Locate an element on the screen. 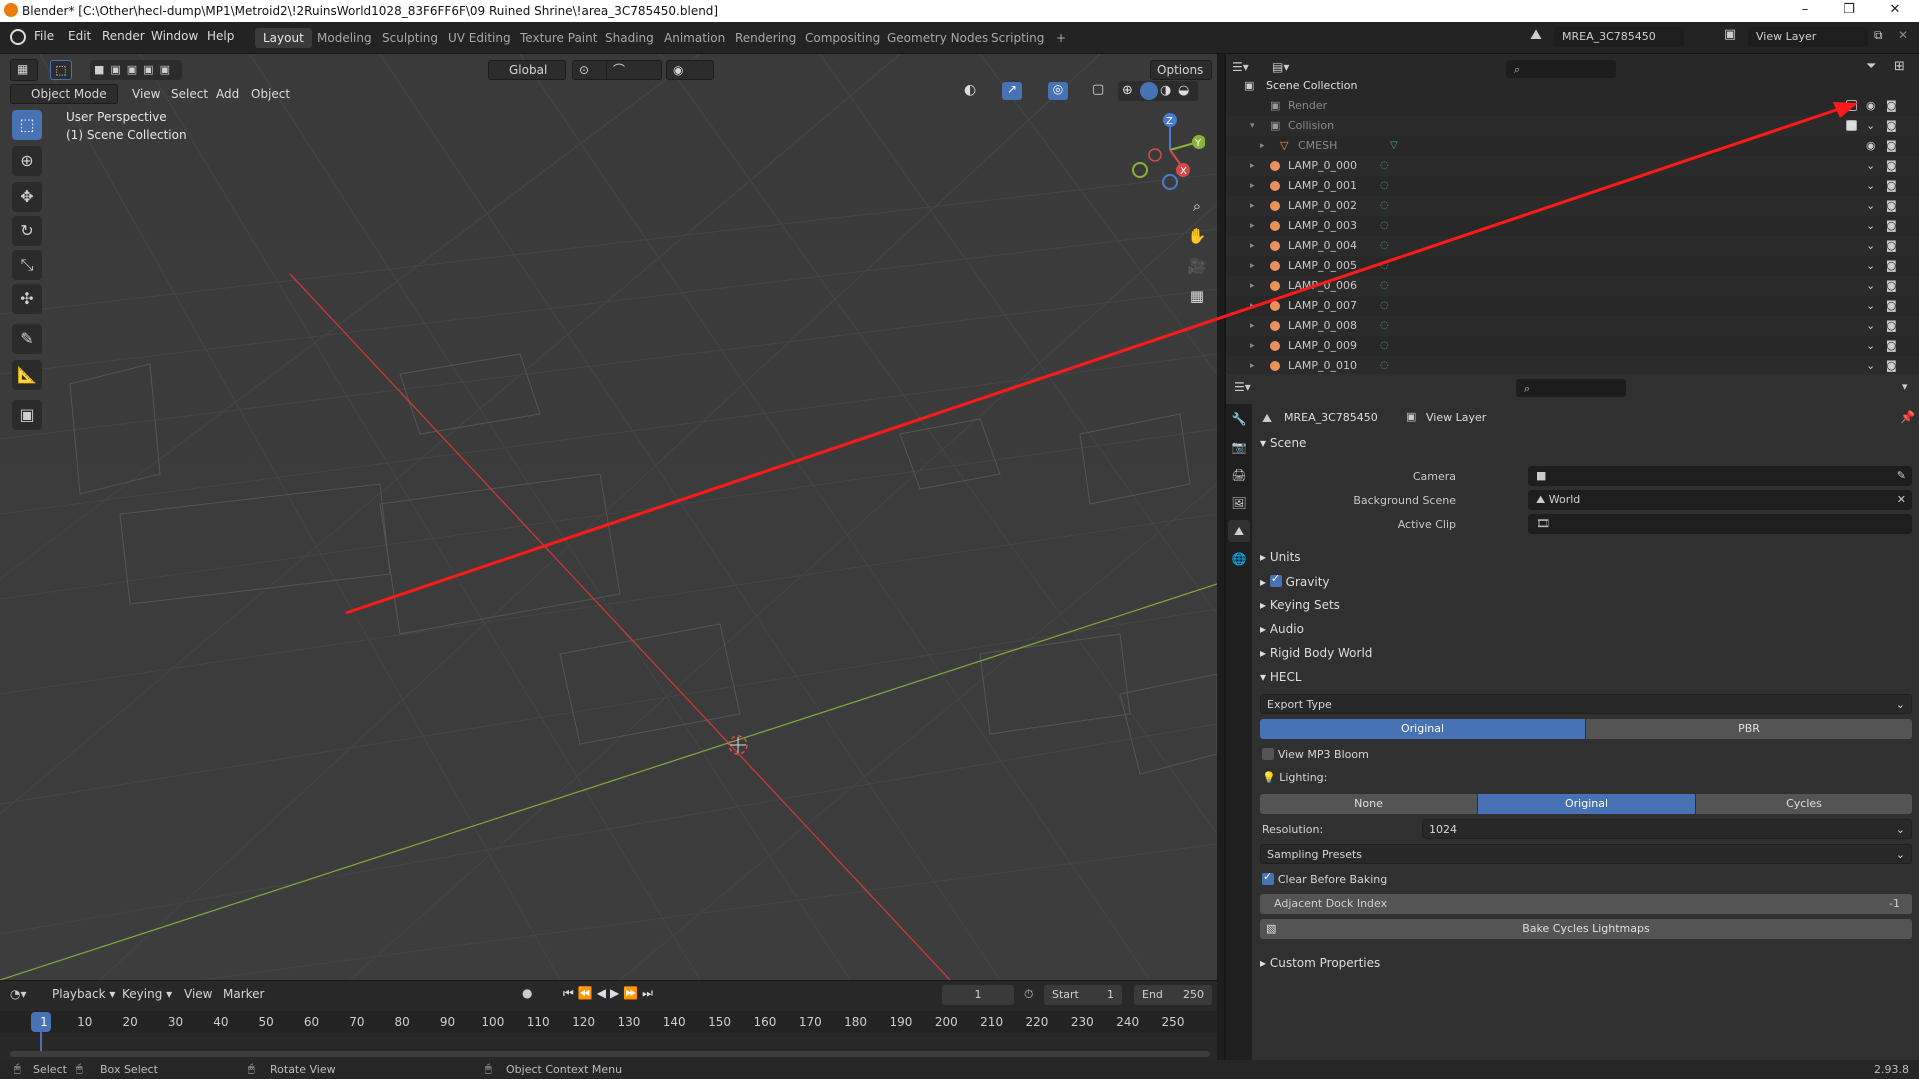 This screenshot has height=1079, width=1919. scale-tool-icon: ⤡ is located at coordinates (27, 265).